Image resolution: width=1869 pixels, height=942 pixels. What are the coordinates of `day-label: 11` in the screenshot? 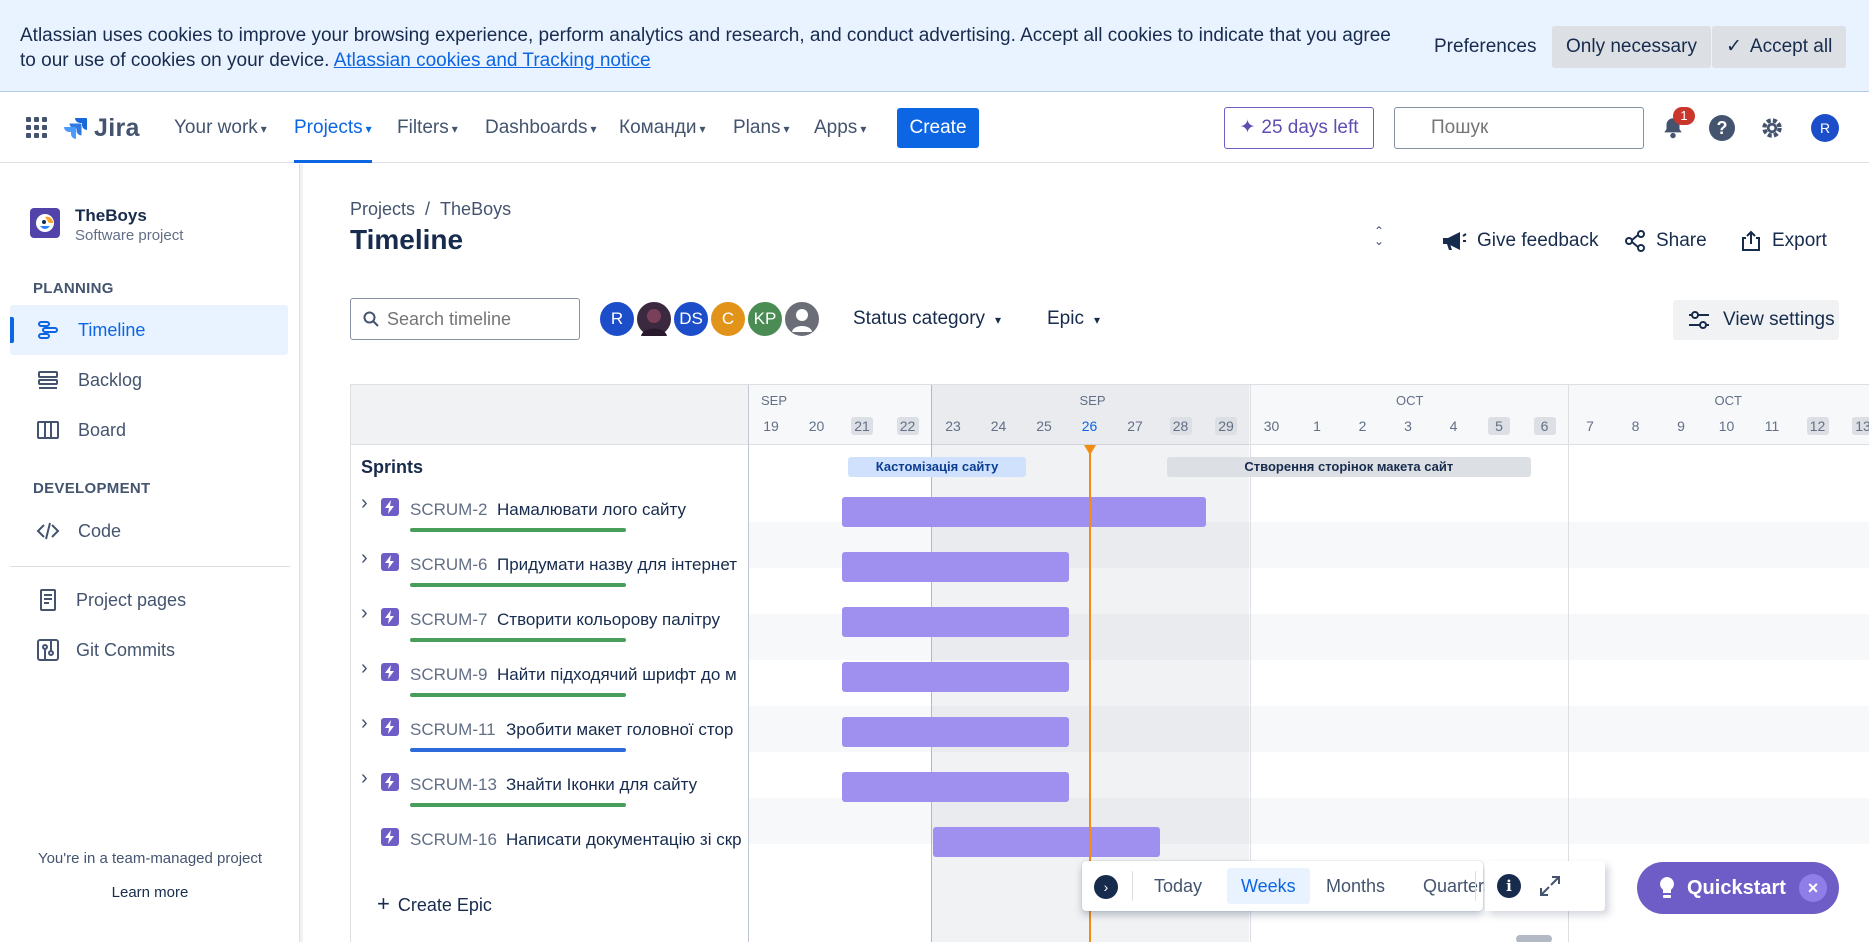 It's located at (1772, 426).